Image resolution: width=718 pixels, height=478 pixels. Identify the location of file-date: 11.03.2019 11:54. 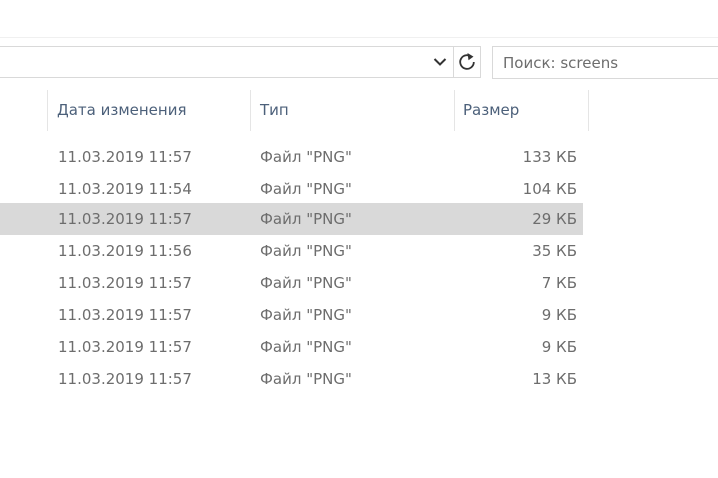
(125, 189).